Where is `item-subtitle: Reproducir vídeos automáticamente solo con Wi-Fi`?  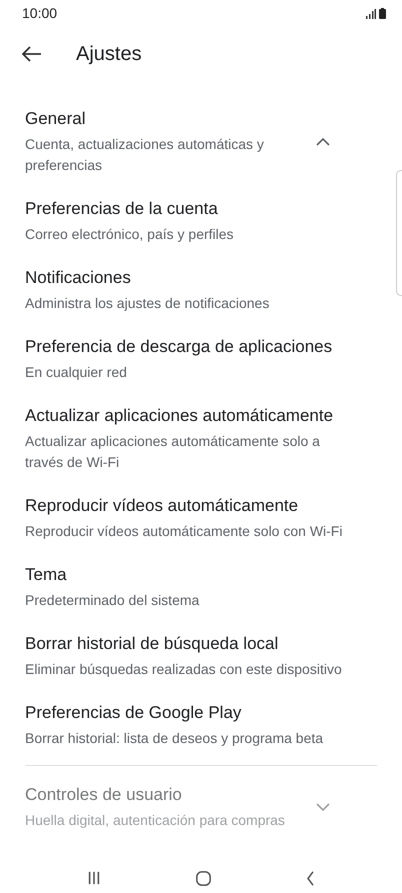
item-subtitle: Reproducir vídeos automáticamente solo con Wi-Fi is located at coordinates (184, 531).